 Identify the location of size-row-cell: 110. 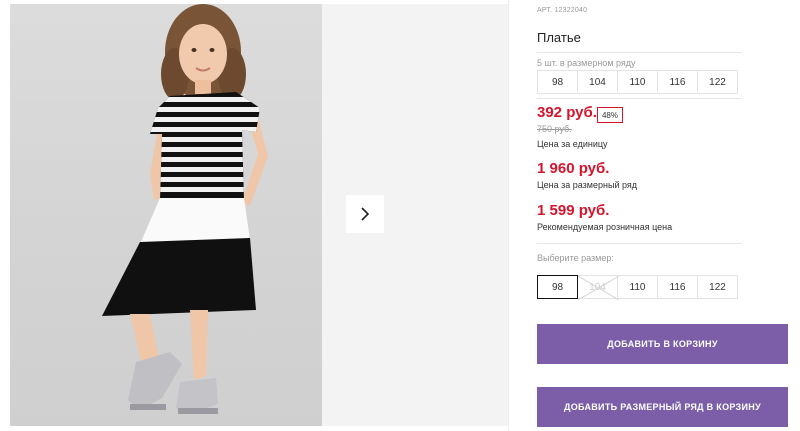
(637, 82).